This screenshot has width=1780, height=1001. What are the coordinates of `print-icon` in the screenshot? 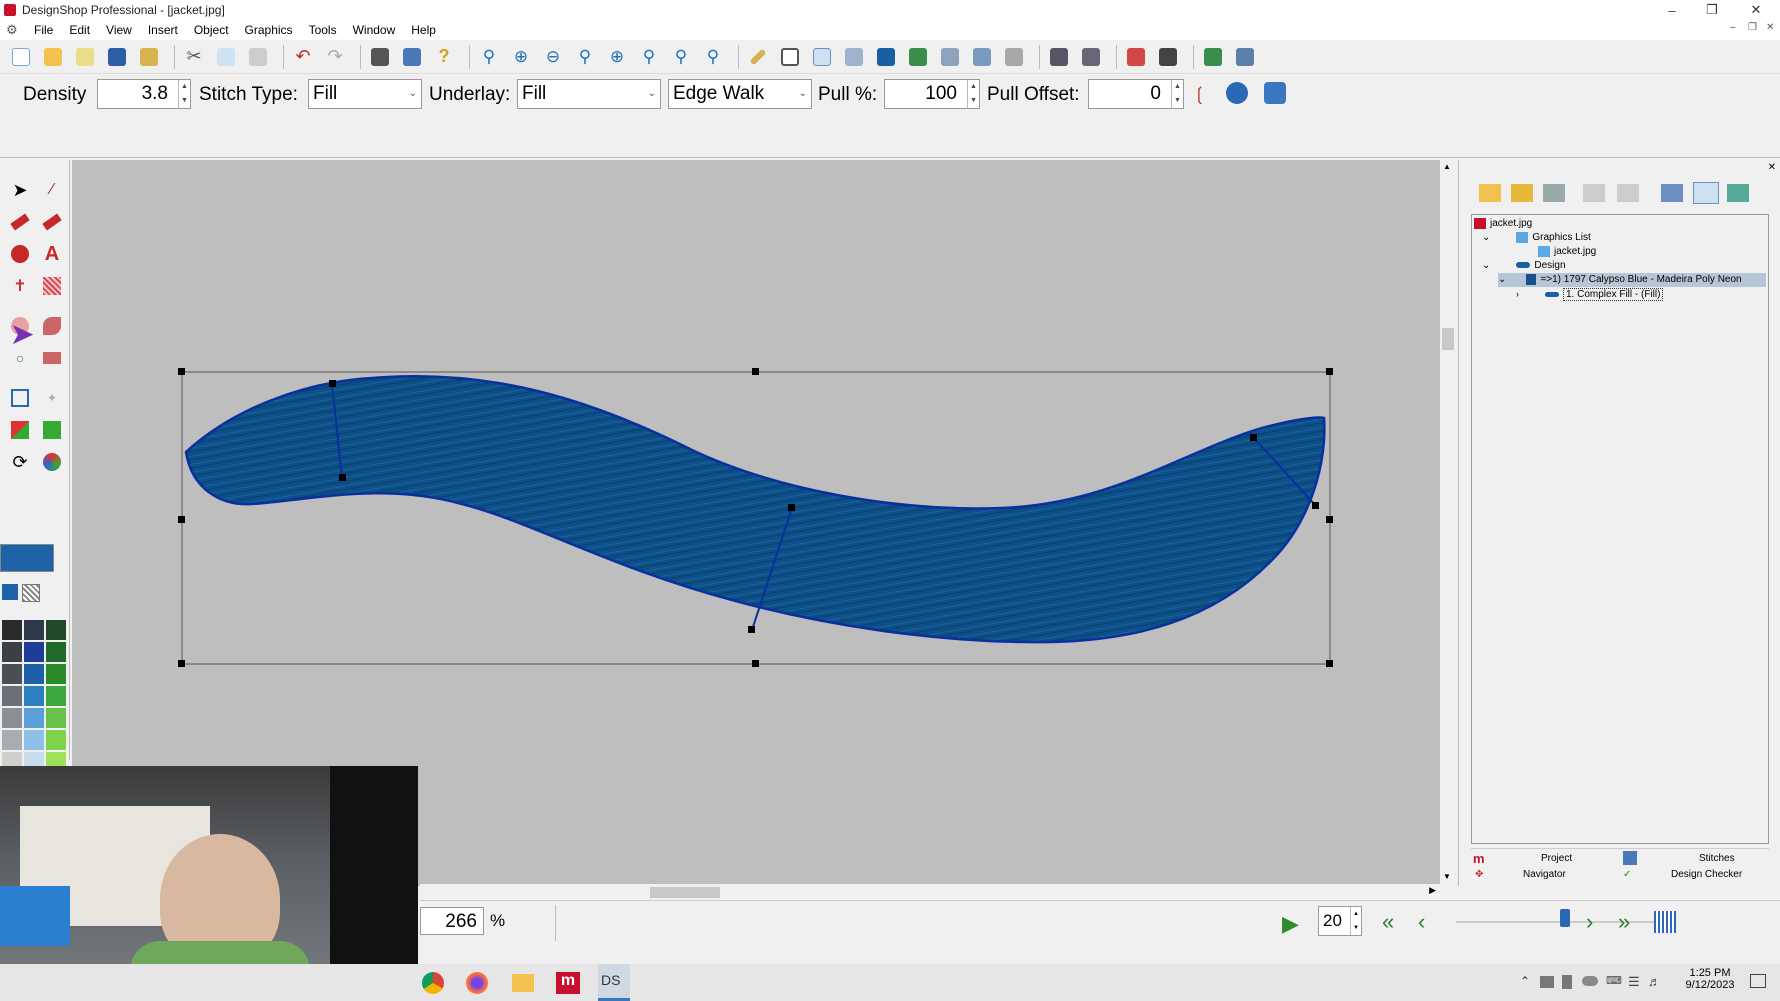 It's located at (412, 57).